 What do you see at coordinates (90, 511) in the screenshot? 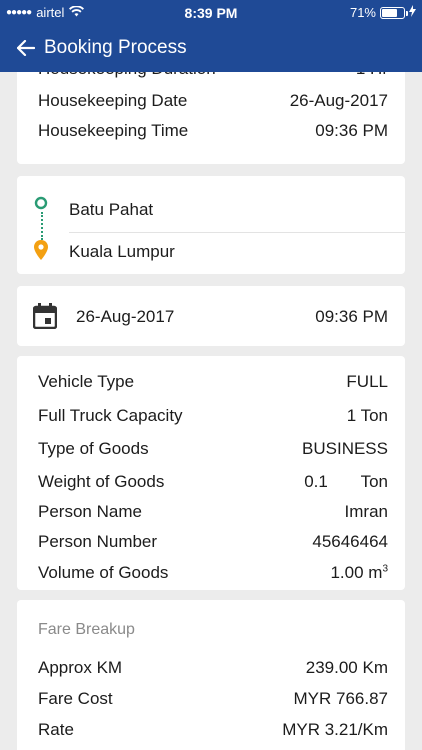
I see `person-name-label: Person Name` at bounding box center [90, 511].